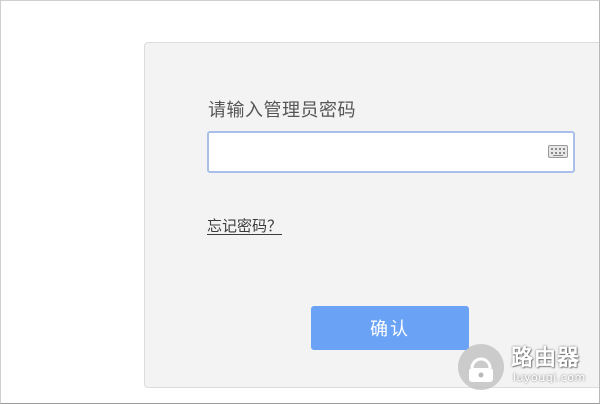  Describe the element at coordinates (549, 377) in the screenshot. I see `watermark-subtitle: luyouqi.com` at that location.